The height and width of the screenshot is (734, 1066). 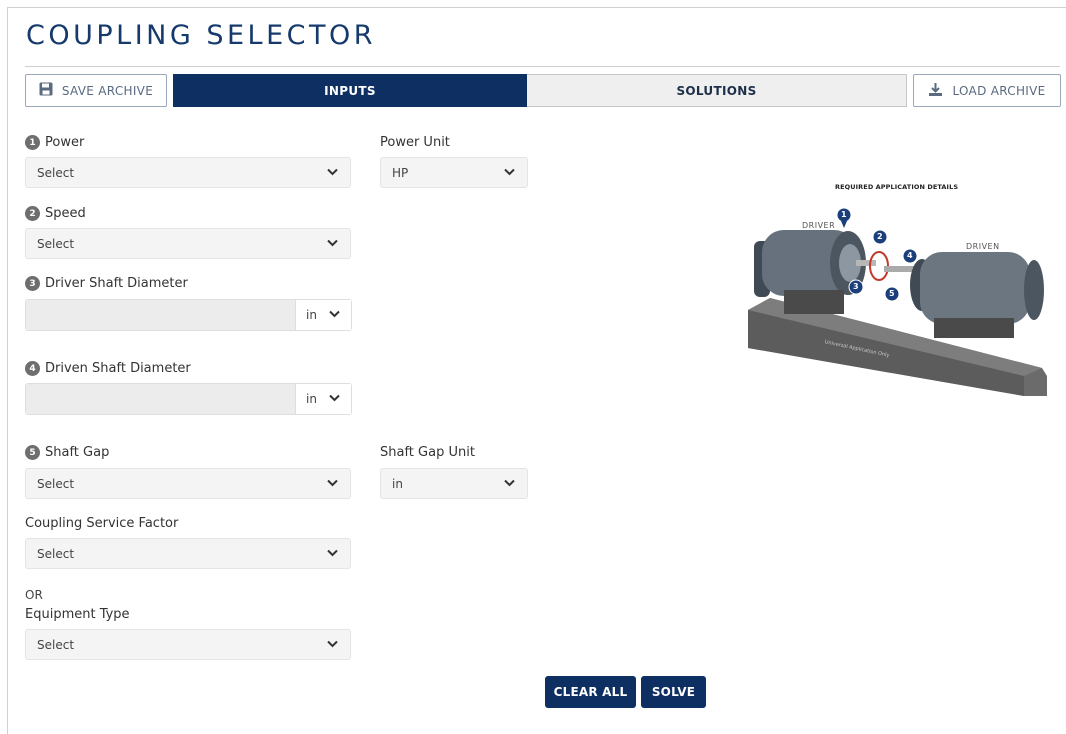 I want to click on service-factor-value: Select, so click(x=56, y=553).